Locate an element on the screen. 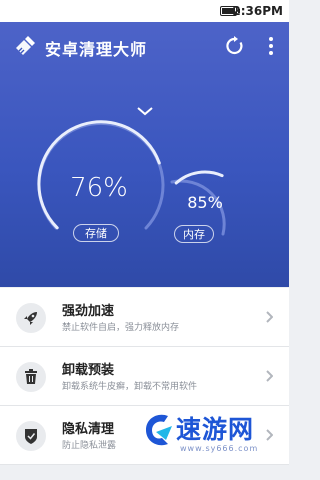  memory-button: 内存 is located at coordinates (194, 234).